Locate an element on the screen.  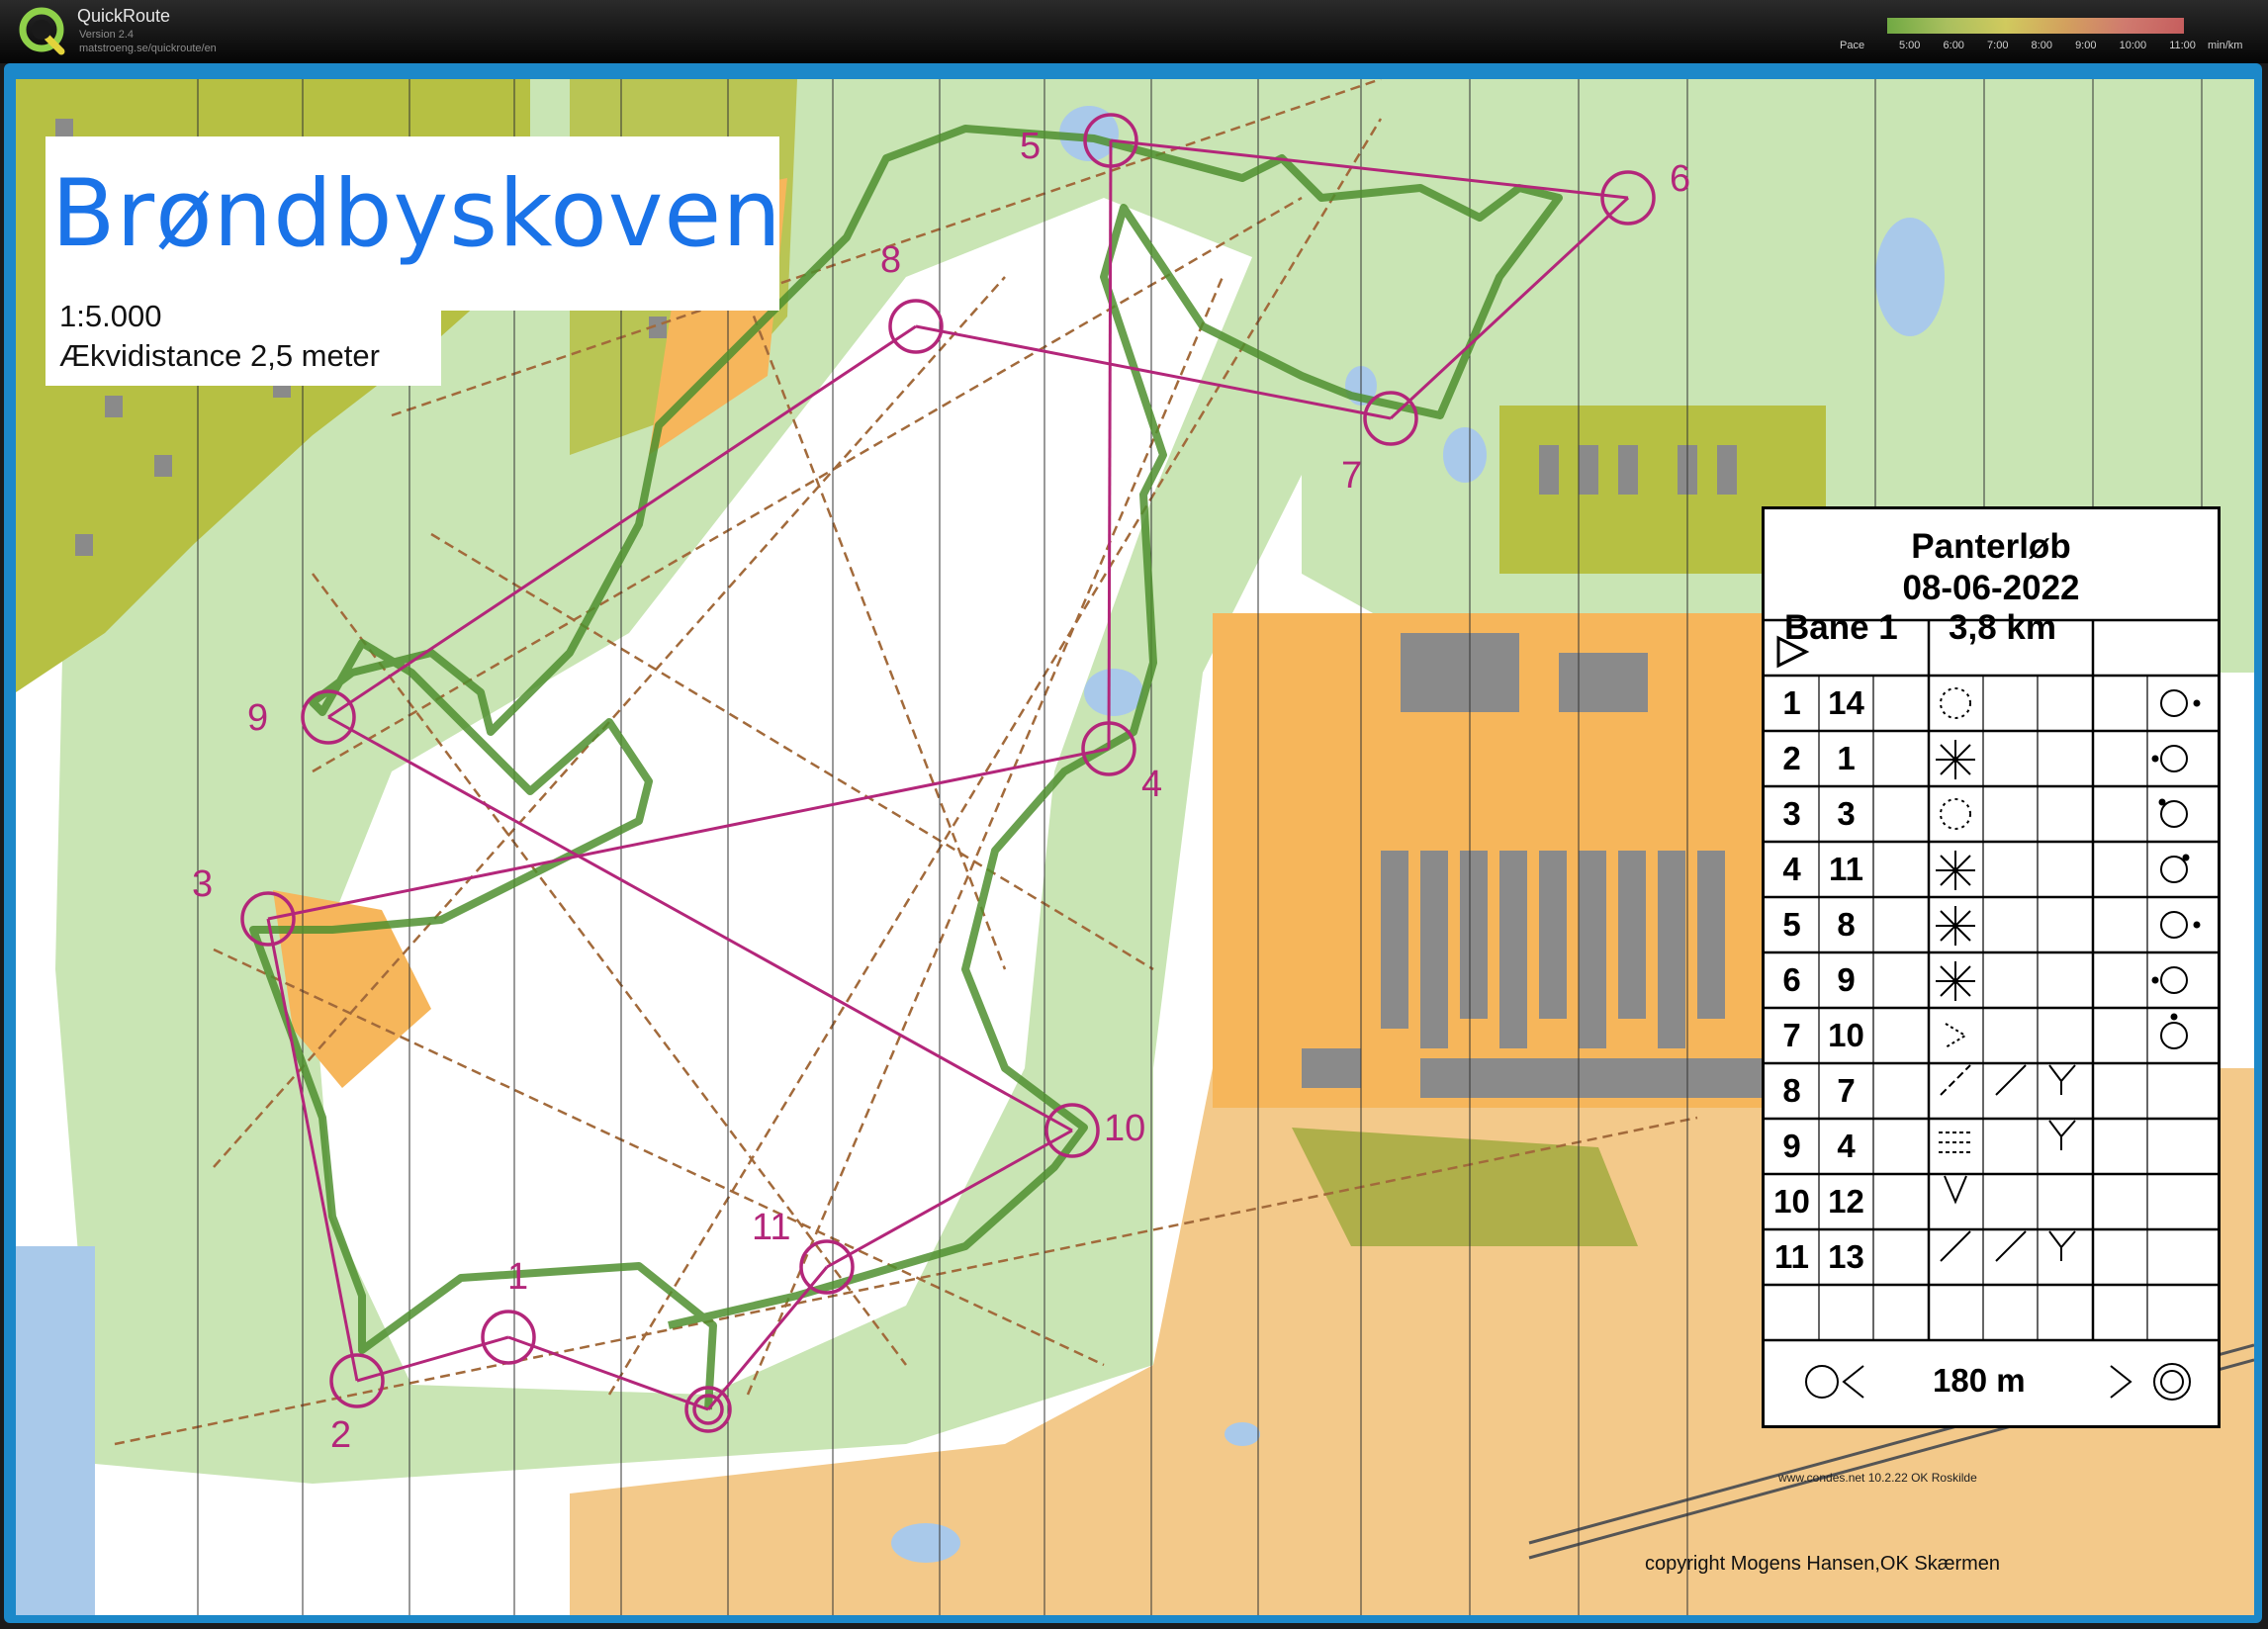
control-order: 2 is located at coordinates (1791, 758).